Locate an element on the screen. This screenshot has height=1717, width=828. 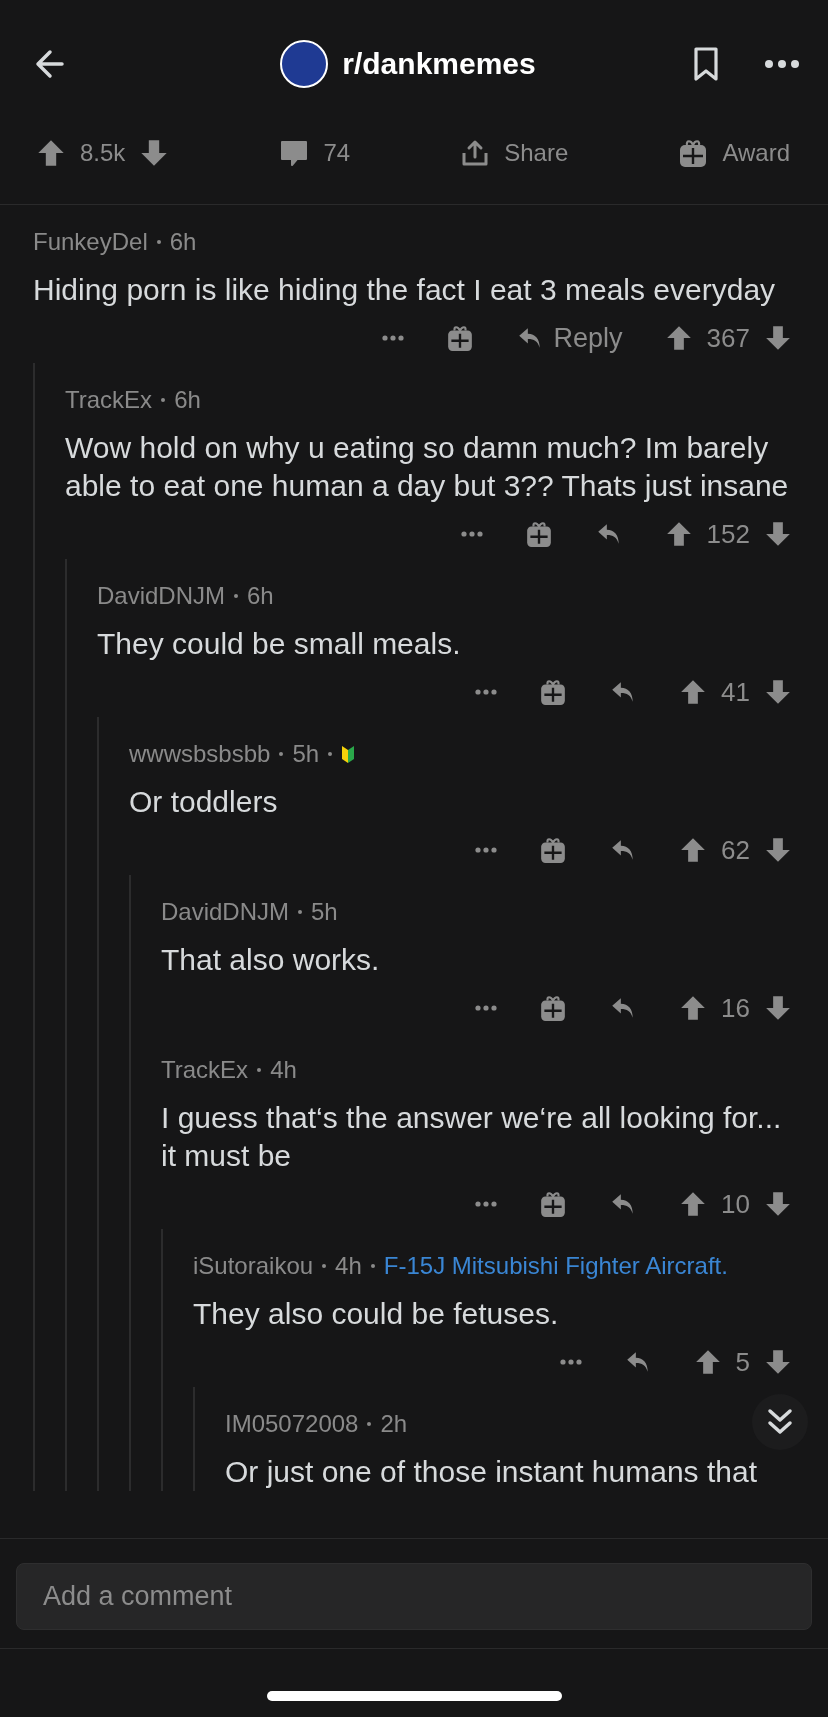
vote-count: 5 is located at coordinates (742, 1362).